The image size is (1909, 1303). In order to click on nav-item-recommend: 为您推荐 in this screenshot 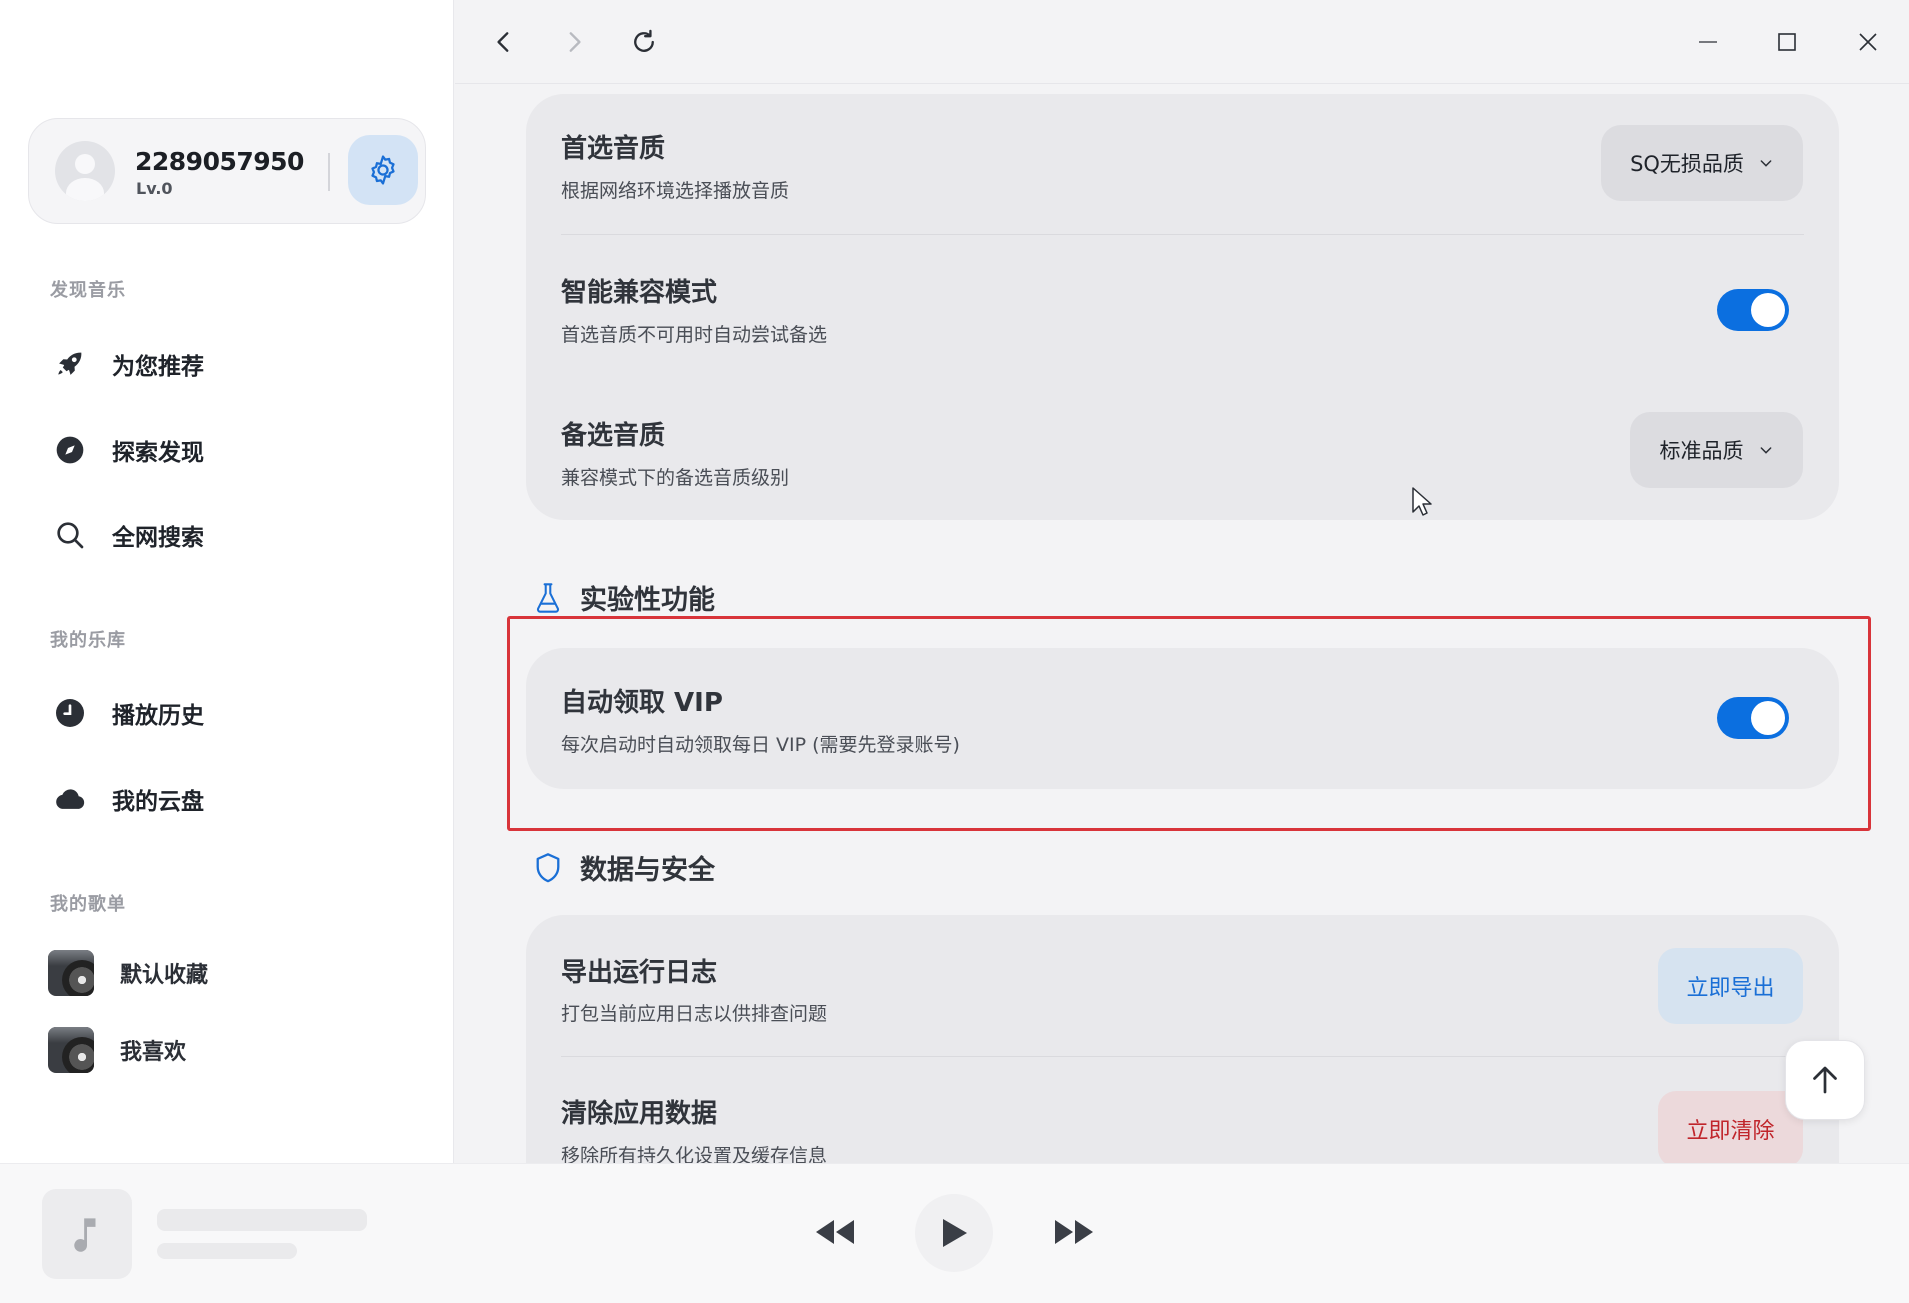, I will do `click(230, 364)`.